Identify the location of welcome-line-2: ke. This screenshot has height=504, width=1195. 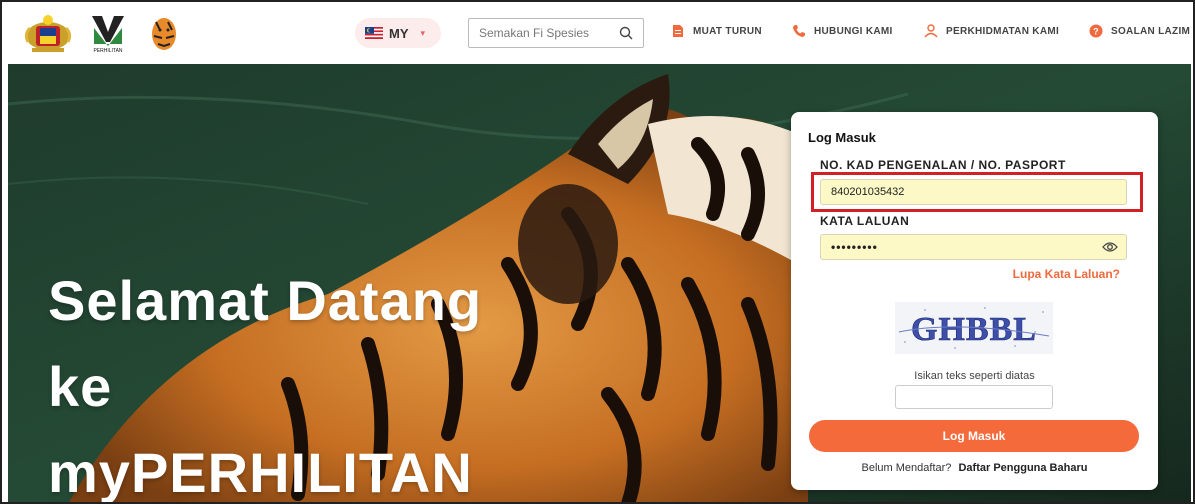
(80, 386).